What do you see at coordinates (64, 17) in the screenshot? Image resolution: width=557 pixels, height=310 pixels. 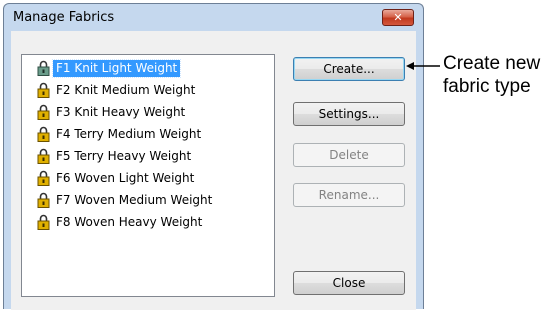 I see `dialog-title: Manage Fabrics` at bounding box center [64, 17].